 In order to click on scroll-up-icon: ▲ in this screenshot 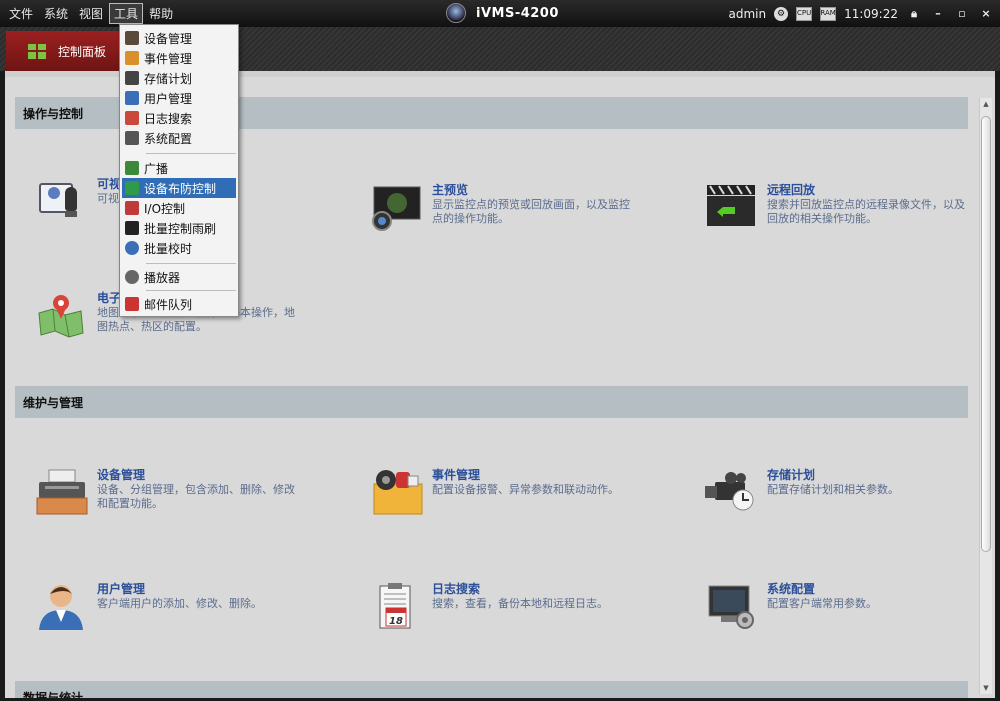, I will do `click(986, 104)`.